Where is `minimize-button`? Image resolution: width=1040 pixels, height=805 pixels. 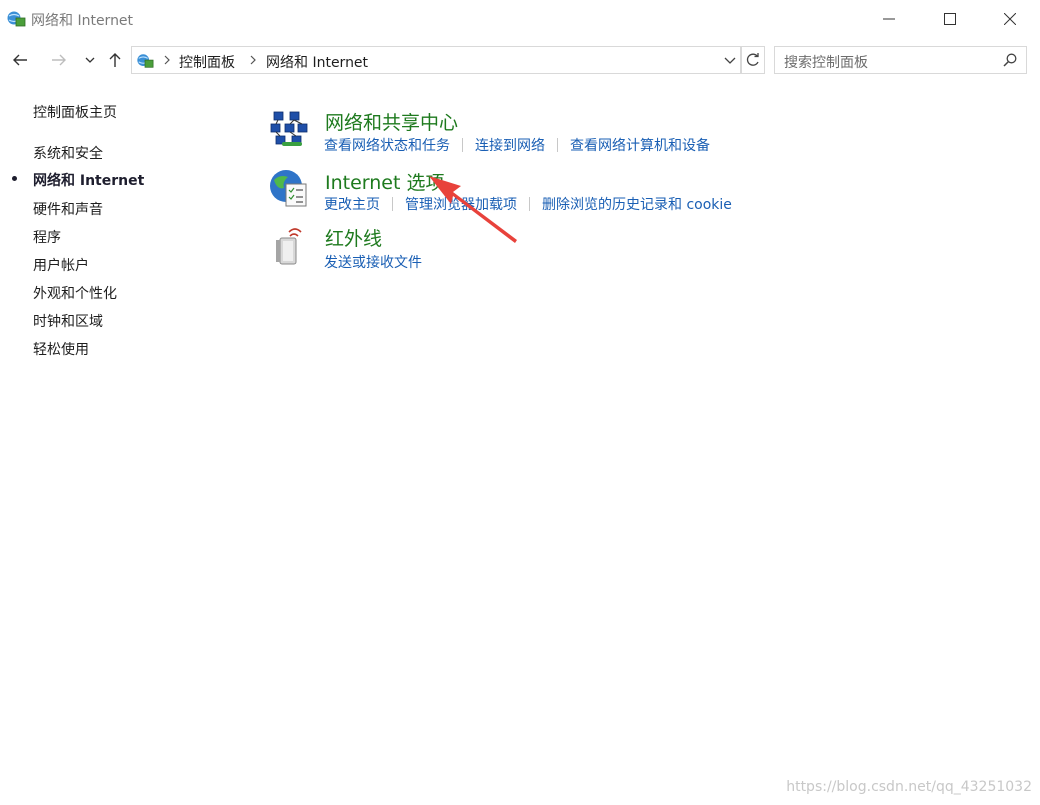 minimize-button is located at coordinates (889, 19).